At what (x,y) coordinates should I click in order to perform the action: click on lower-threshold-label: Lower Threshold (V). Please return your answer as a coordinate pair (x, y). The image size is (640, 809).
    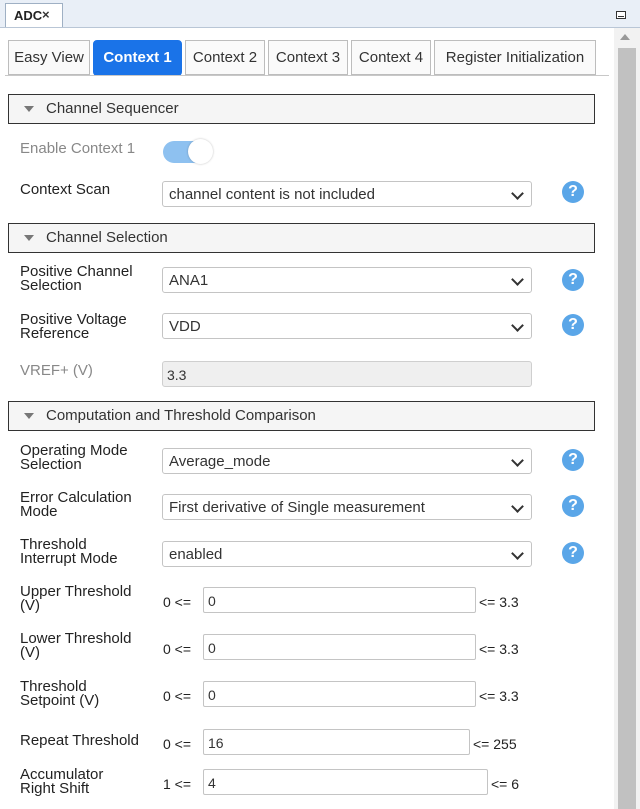
    Looking at the image, I should click on (75, 646).